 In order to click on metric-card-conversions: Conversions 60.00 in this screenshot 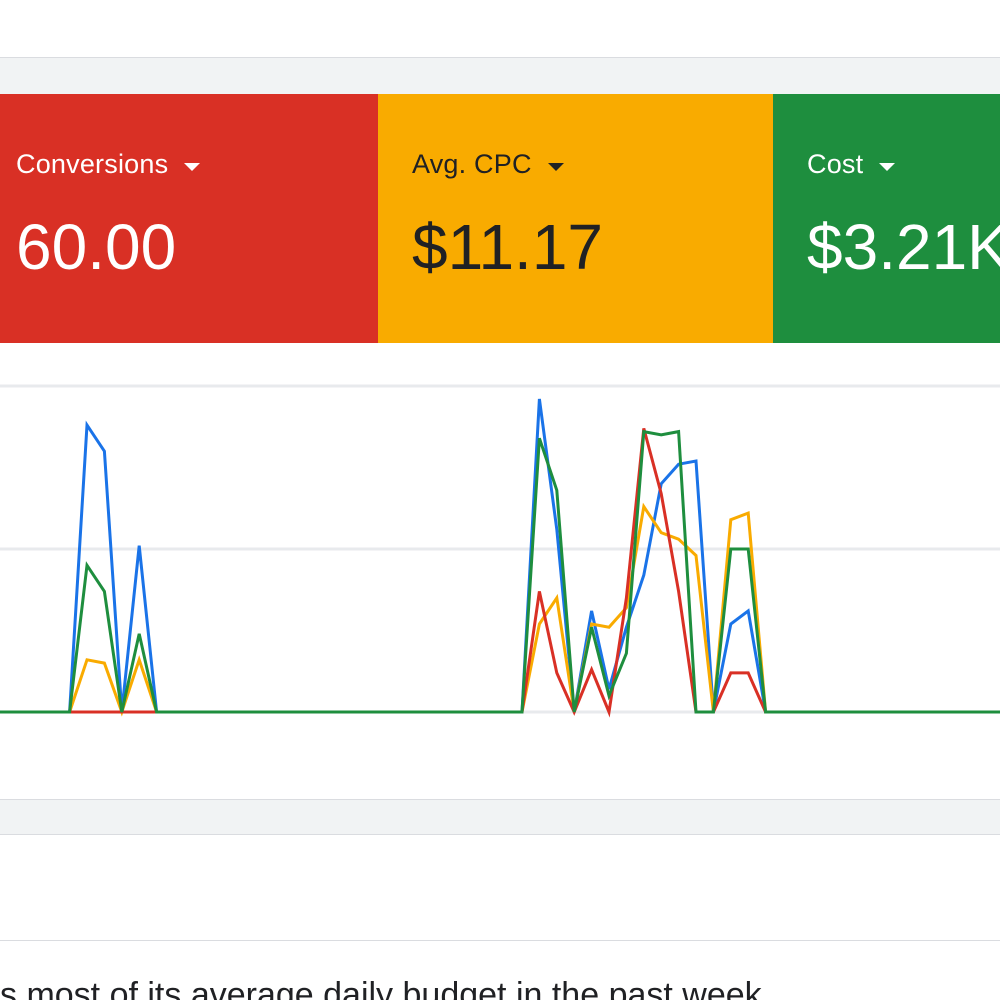, I will do `click(189, 218)`.